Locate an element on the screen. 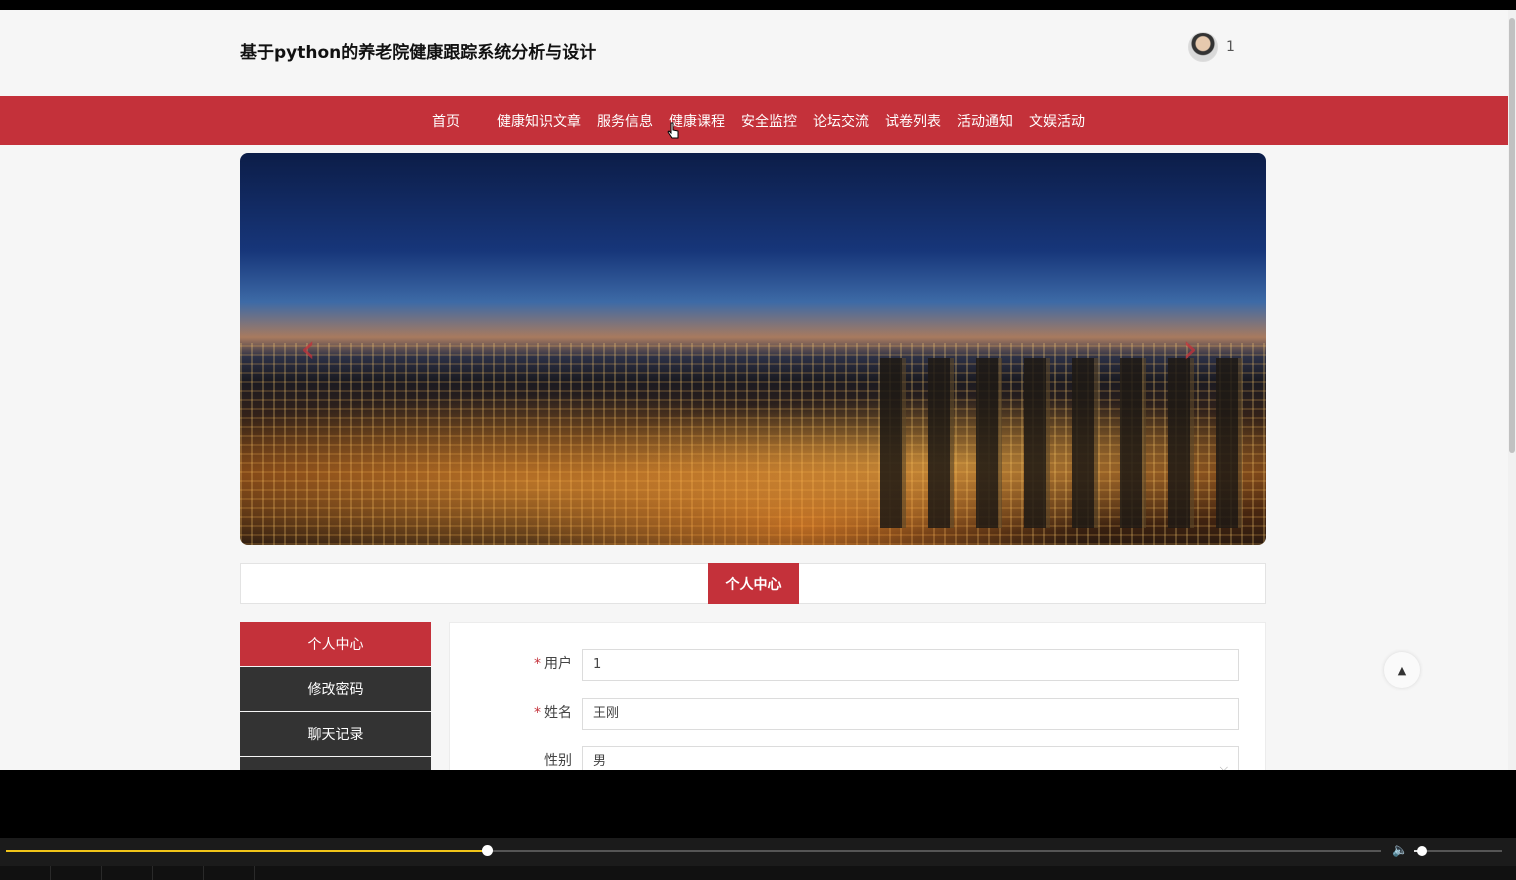  video-player-controls: 🔈 is located at coordinates (758, 859).